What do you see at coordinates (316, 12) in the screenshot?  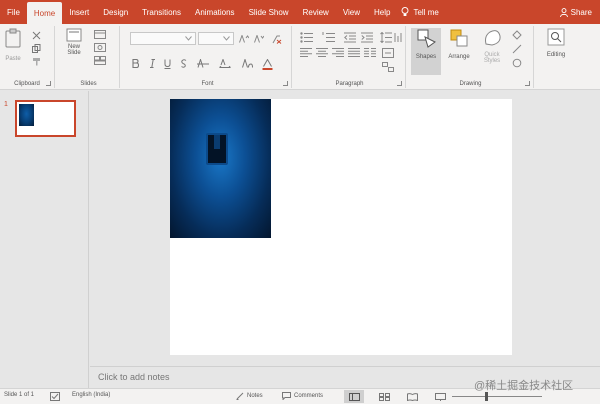 I see `tab-review: Review` at bounding box center [316, 12].